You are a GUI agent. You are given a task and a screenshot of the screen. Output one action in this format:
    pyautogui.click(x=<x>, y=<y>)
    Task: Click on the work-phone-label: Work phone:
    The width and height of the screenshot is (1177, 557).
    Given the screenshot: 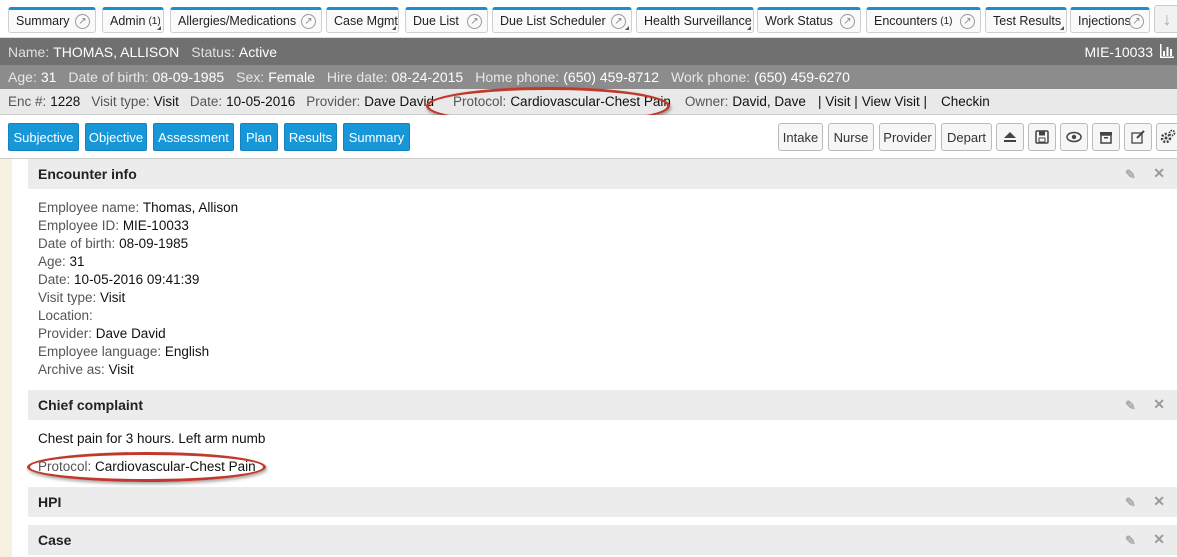 What is the action you would take?
    pyautogui.click(x=711, y=77)
    